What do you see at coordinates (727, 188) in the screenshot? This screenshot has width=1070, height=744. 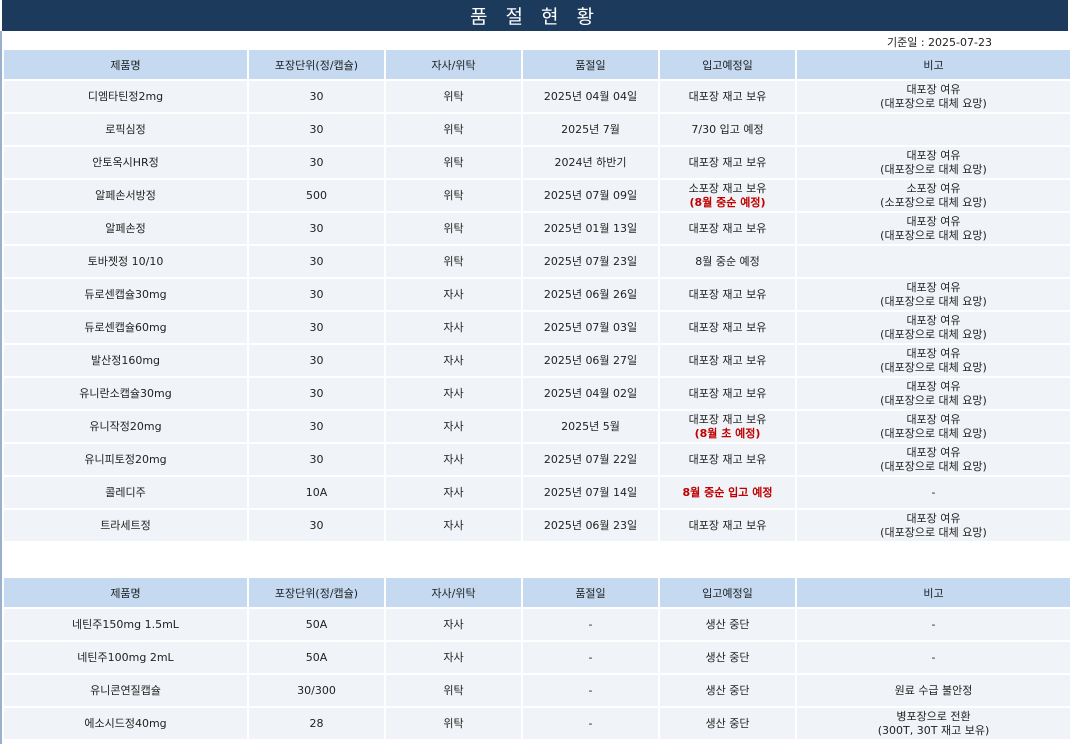 I see `eta-line: 소포장 재고 보유` at bounding box center [727, 188].